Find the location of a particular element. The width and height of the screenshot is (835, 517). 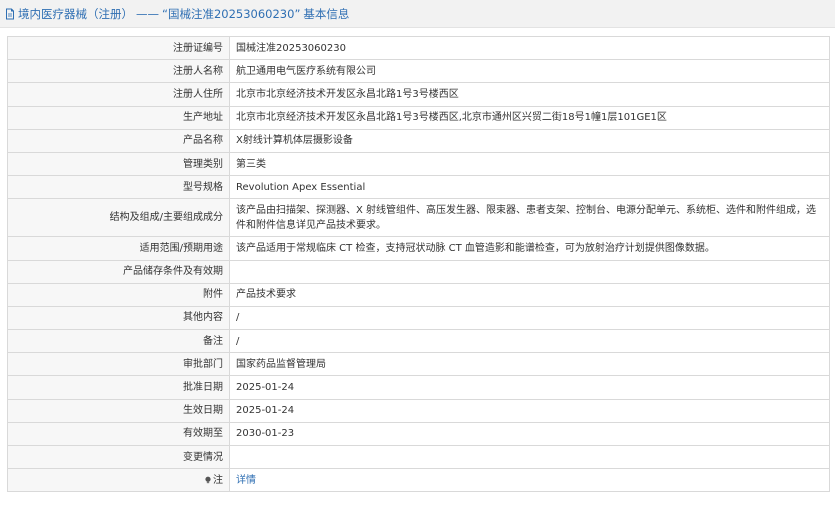

row-label: 产品储存条件及有效期 is located at coordinates (118, 271).